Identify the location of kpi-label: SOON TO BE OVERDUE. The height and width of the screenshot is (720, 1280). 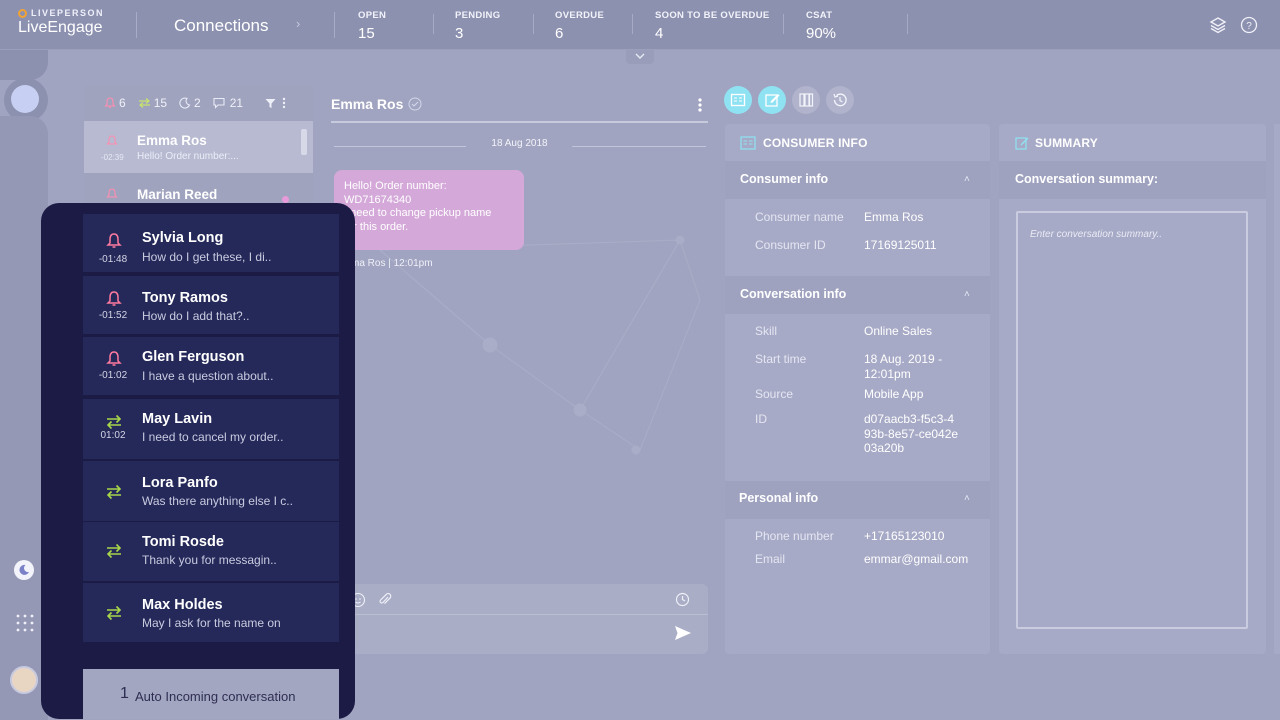
(712, 15).